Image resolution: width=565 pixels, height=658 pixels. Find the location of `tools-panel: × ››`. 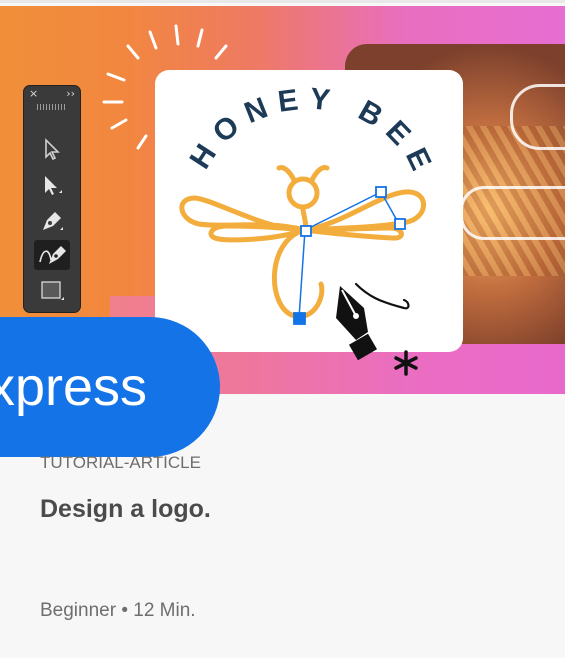

tools-panel: × ›› is located at coordinates (52, 199).